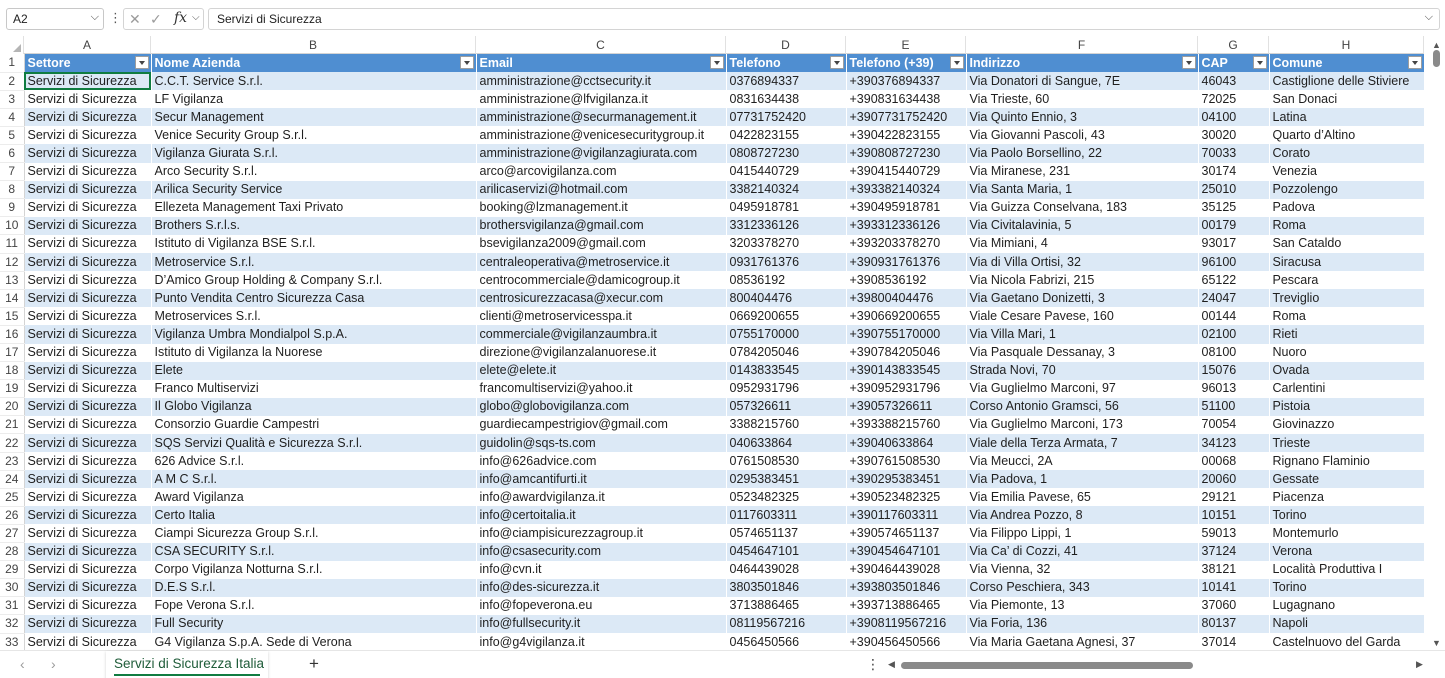  I want to click on table-cell: 0464439028, so click(786, 569).